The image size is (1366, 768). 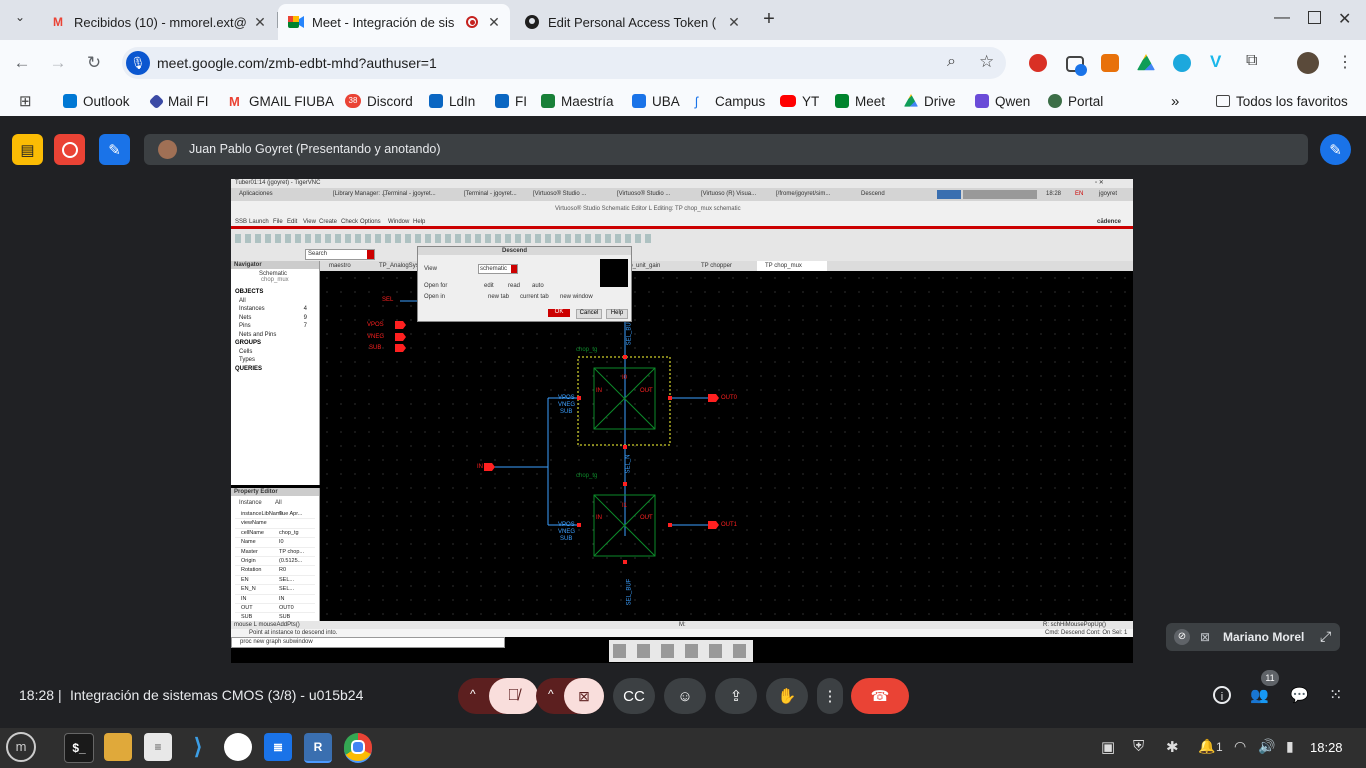 I want to click on search-dropdown-icon, so click(x=370, y=254).